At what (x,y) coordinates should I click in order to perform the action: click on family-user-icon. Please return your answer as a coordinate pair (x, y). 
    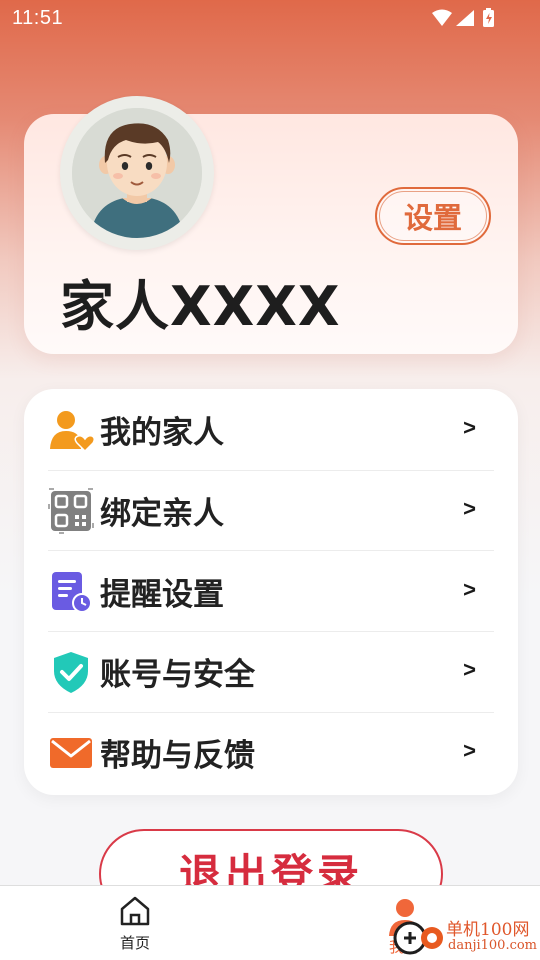
    Looking at the image, I should click on (71, 430).